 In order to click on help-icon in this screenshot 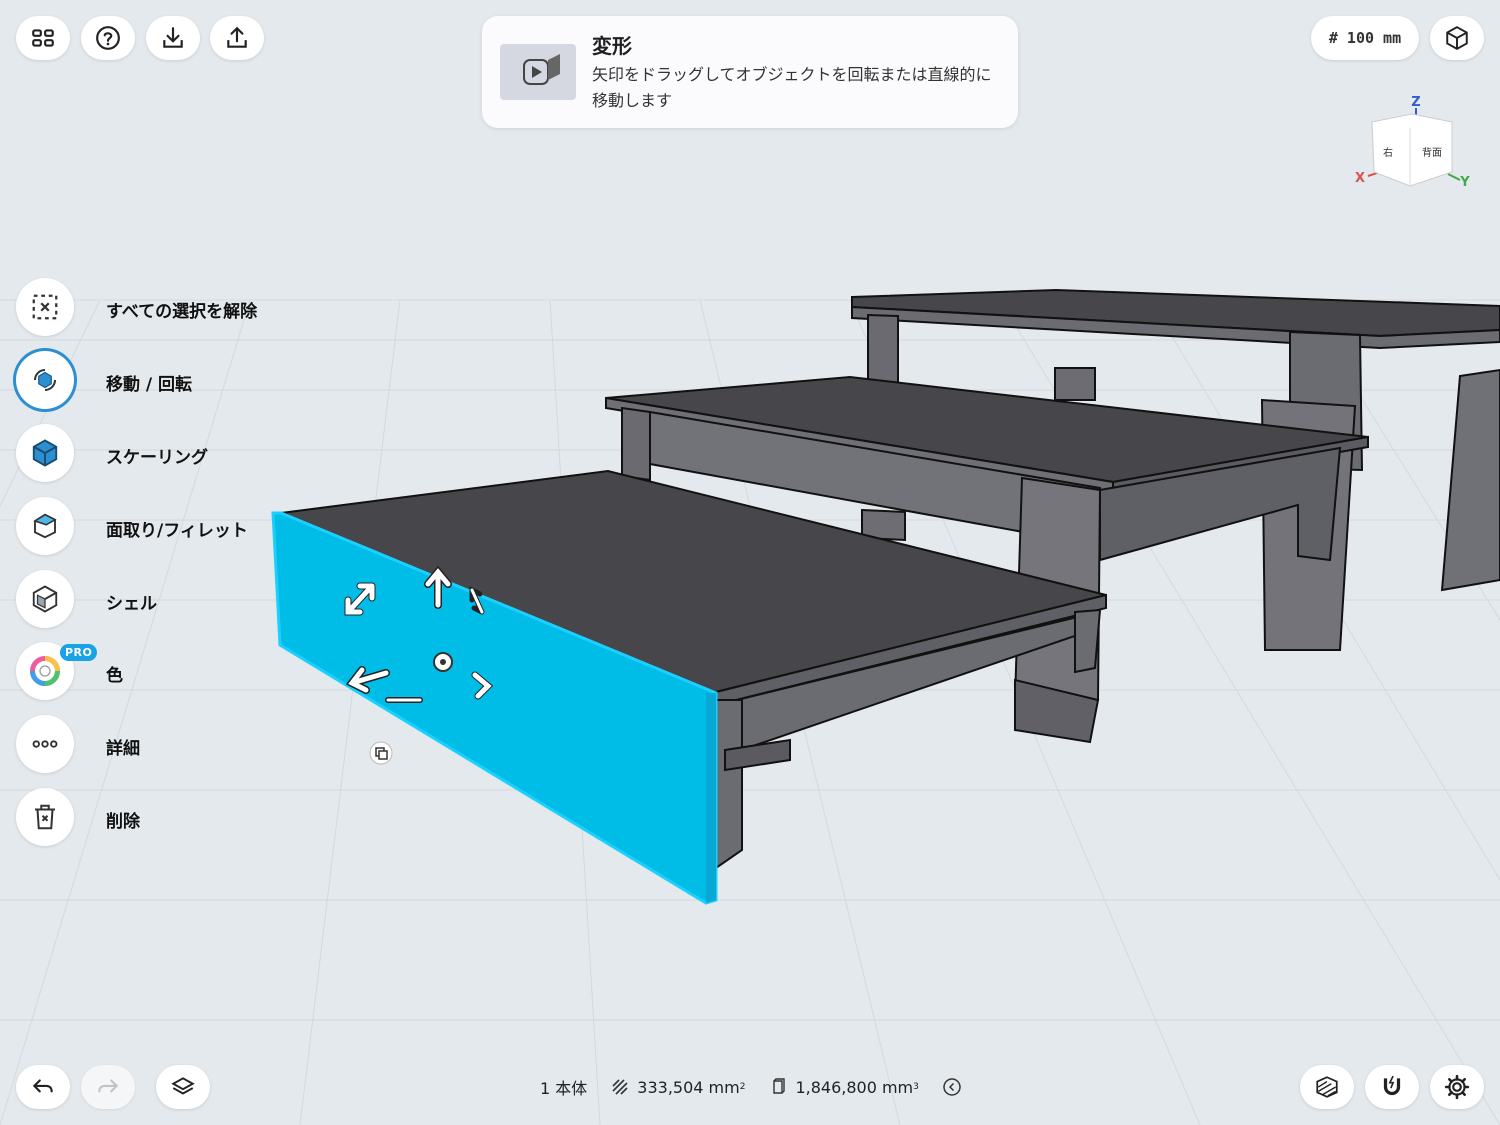, I will do `click(108, 38)`.